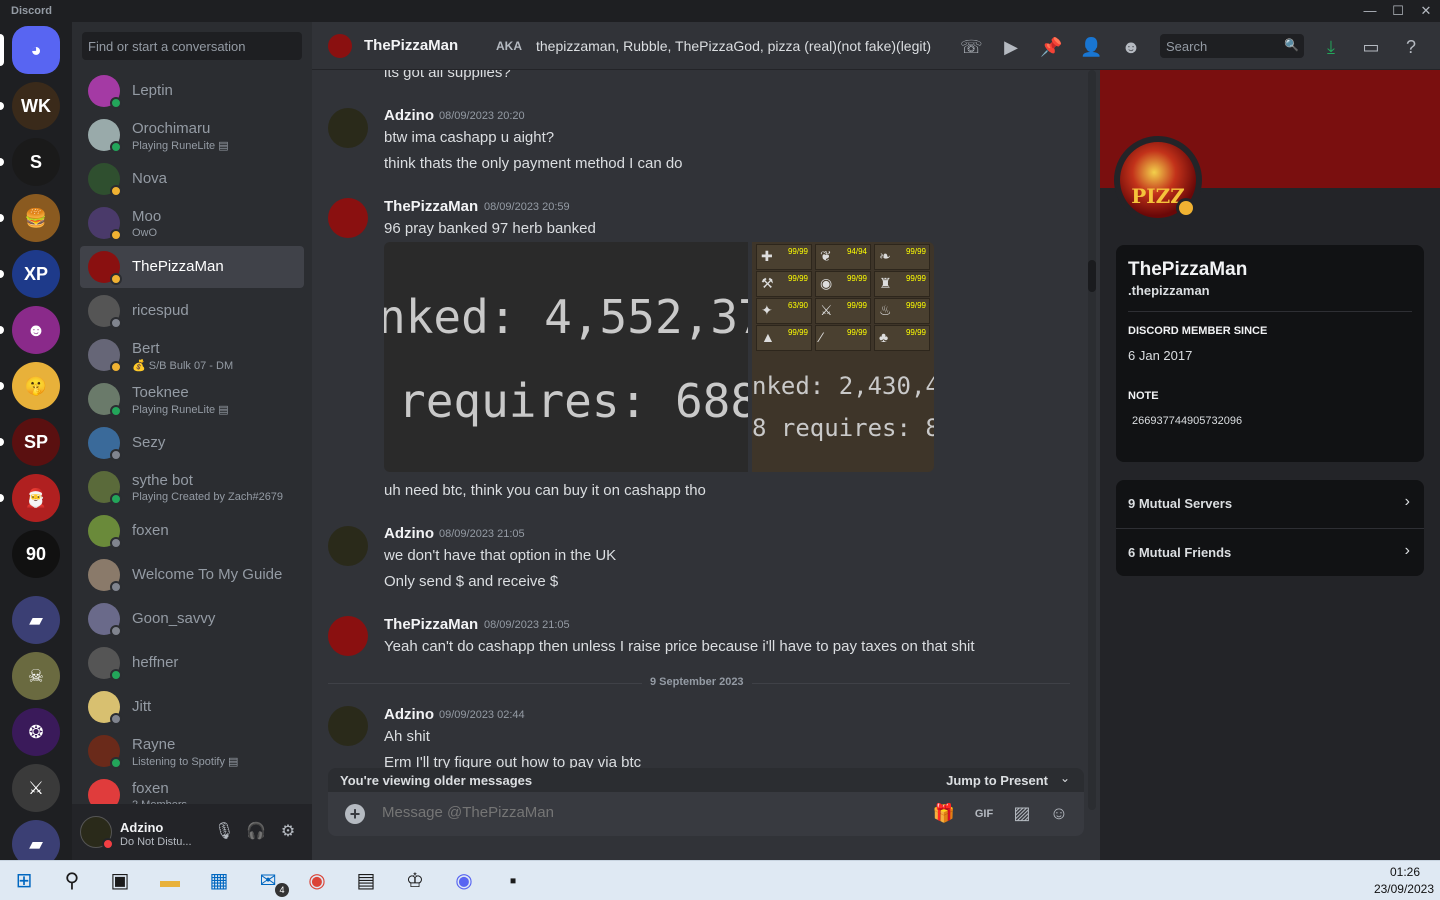 The image size is (1440, 900). Describe the element at coordinates (843, 338) in the screenshot. I see `skill-tile: ⁄ 99/99` at that location.